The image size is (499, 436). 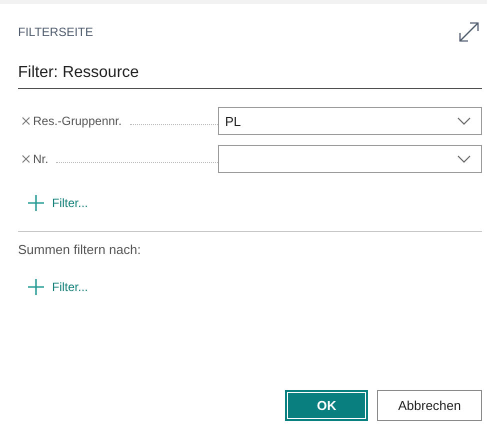 What do you see at coordinates (326, 405) in the screenshot?
I see `ok-button: OK` at bounding box center [326, 405].